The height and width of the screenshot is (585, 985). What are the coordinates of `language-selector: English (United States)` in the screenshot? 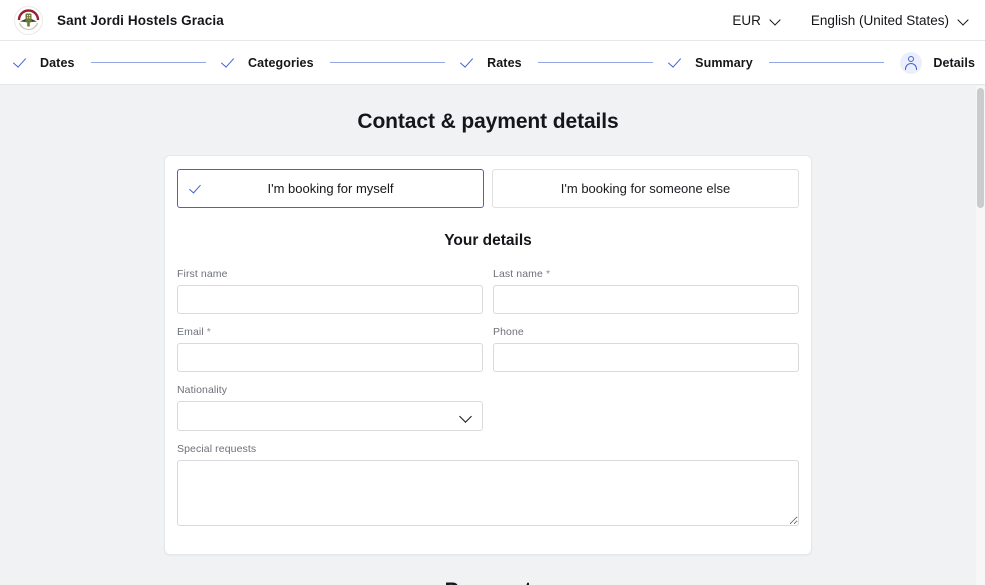 It's located at (890, 20).